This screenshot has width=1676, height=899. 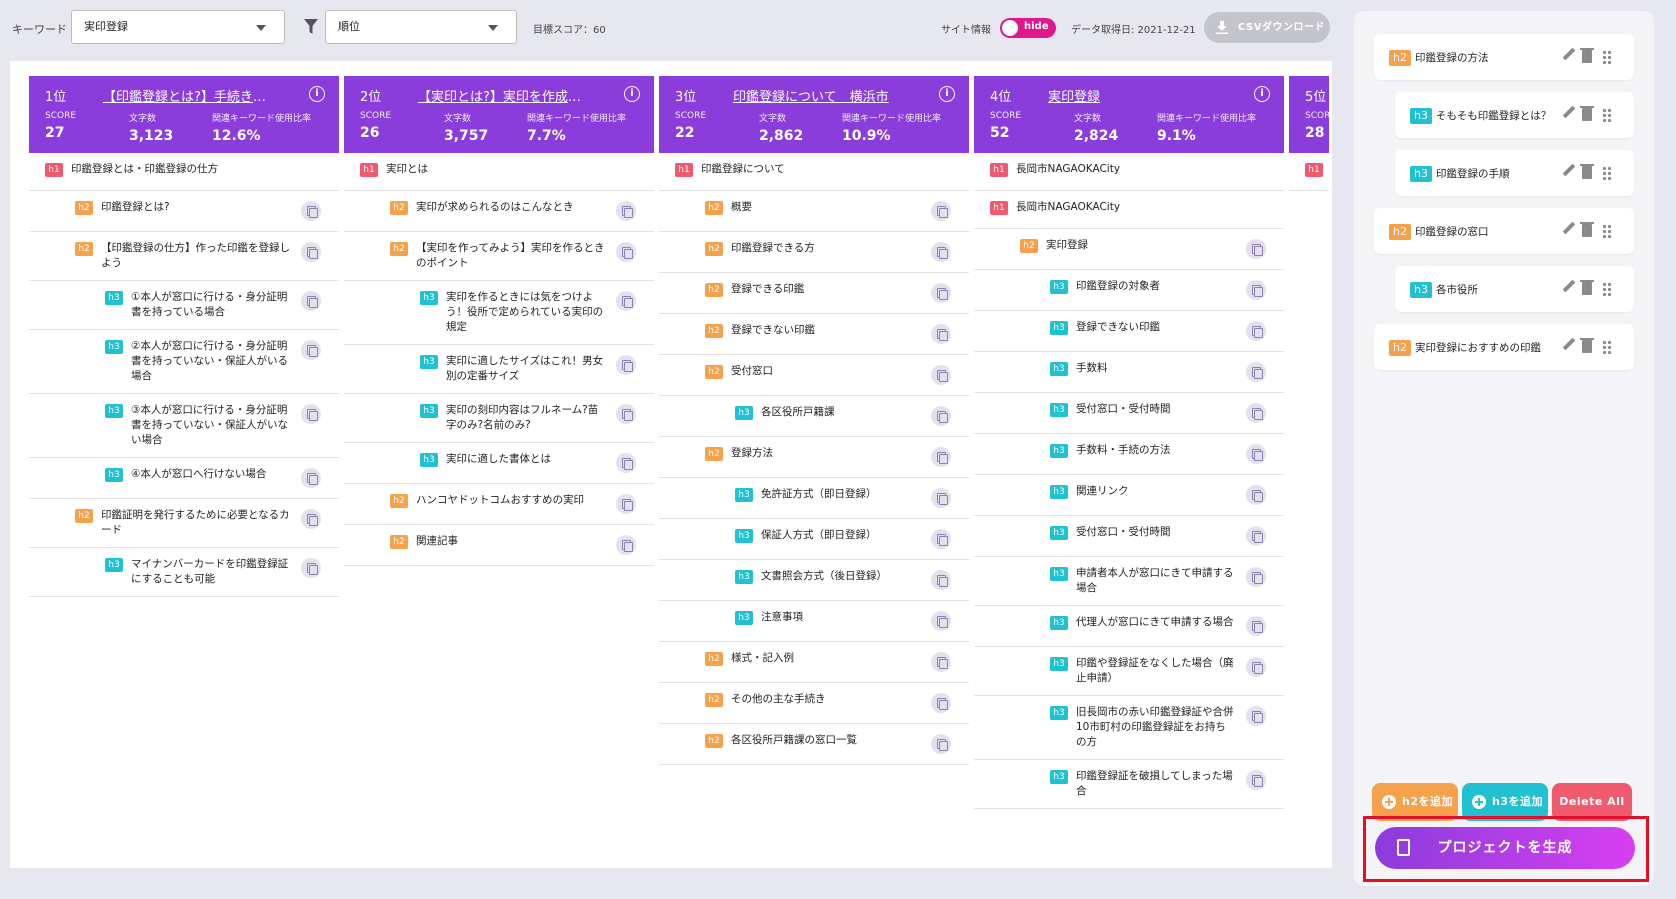 I want to click on filter-icon, so click(x=311, y=27).